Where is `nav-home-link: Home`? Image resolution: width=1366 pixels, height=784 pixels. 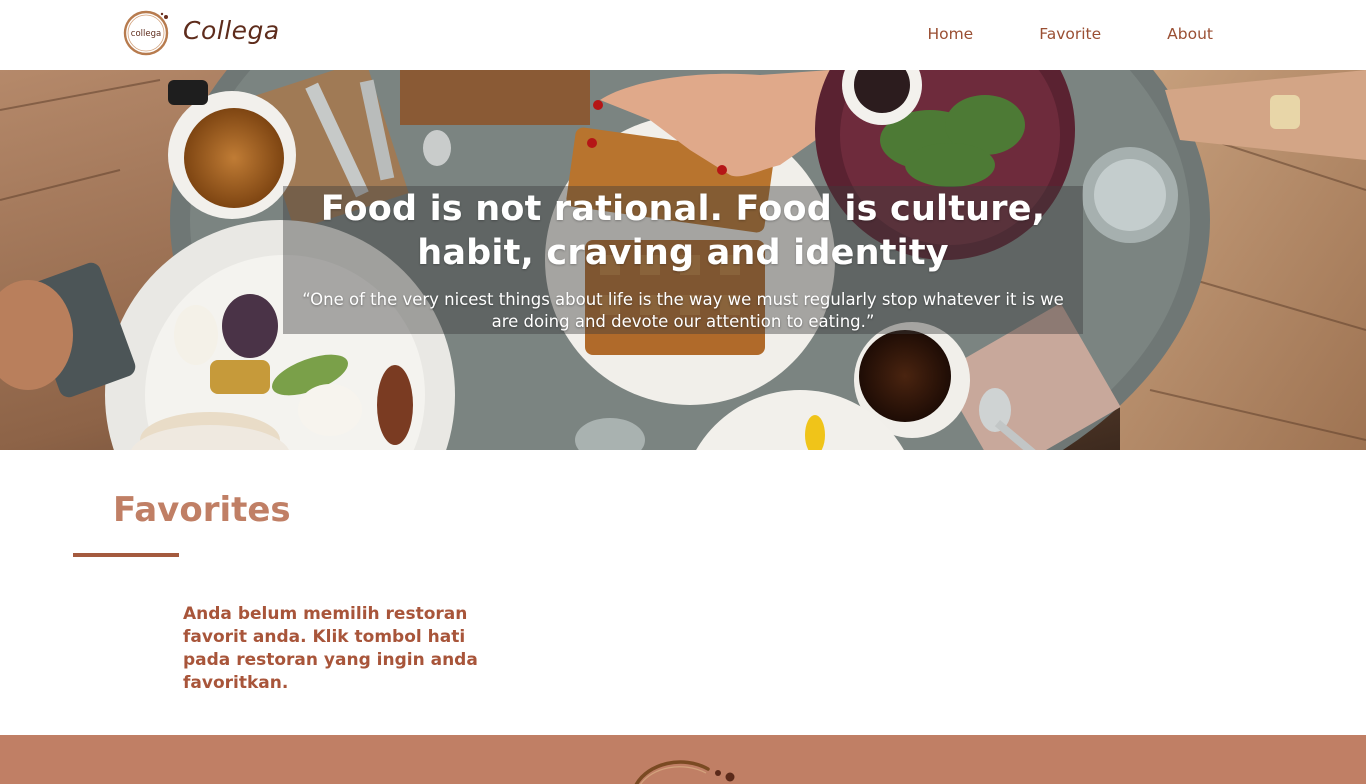 nav-home-link: Home is located at coordinates (950, 34).